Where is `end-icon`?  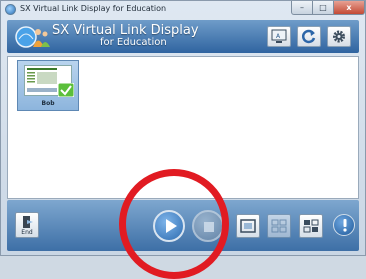 end-icon is located at coordinates (28, 222).